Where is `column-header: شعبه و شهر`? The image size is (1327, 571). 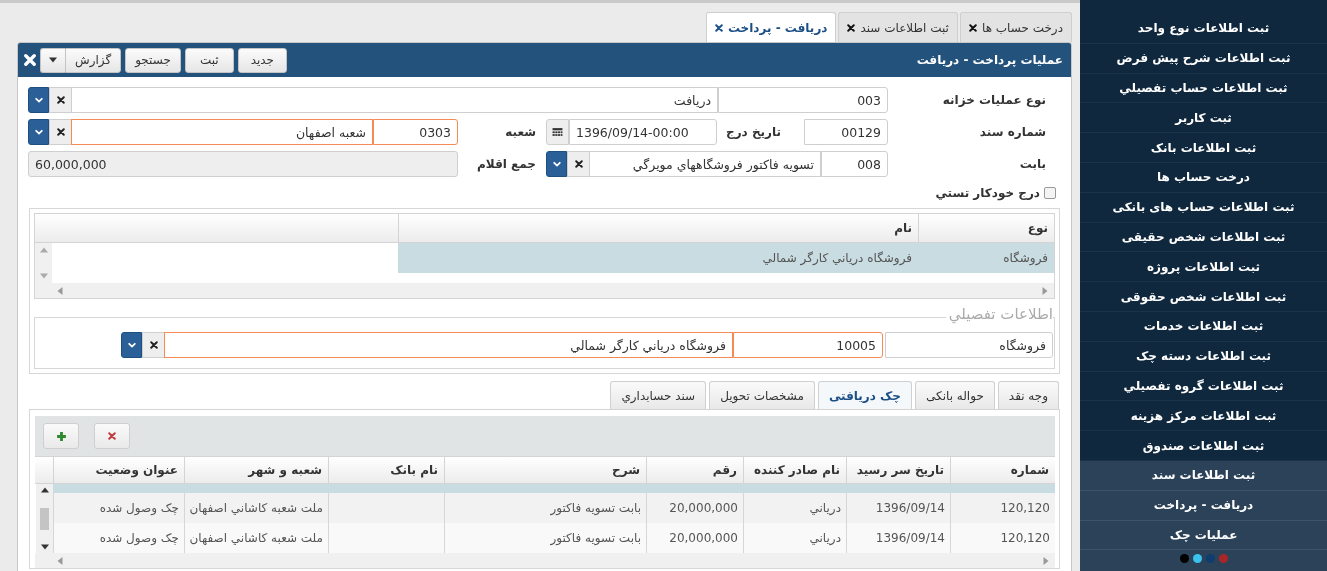
column-header: شعبه و شهر is located at coordinates (256, 470).